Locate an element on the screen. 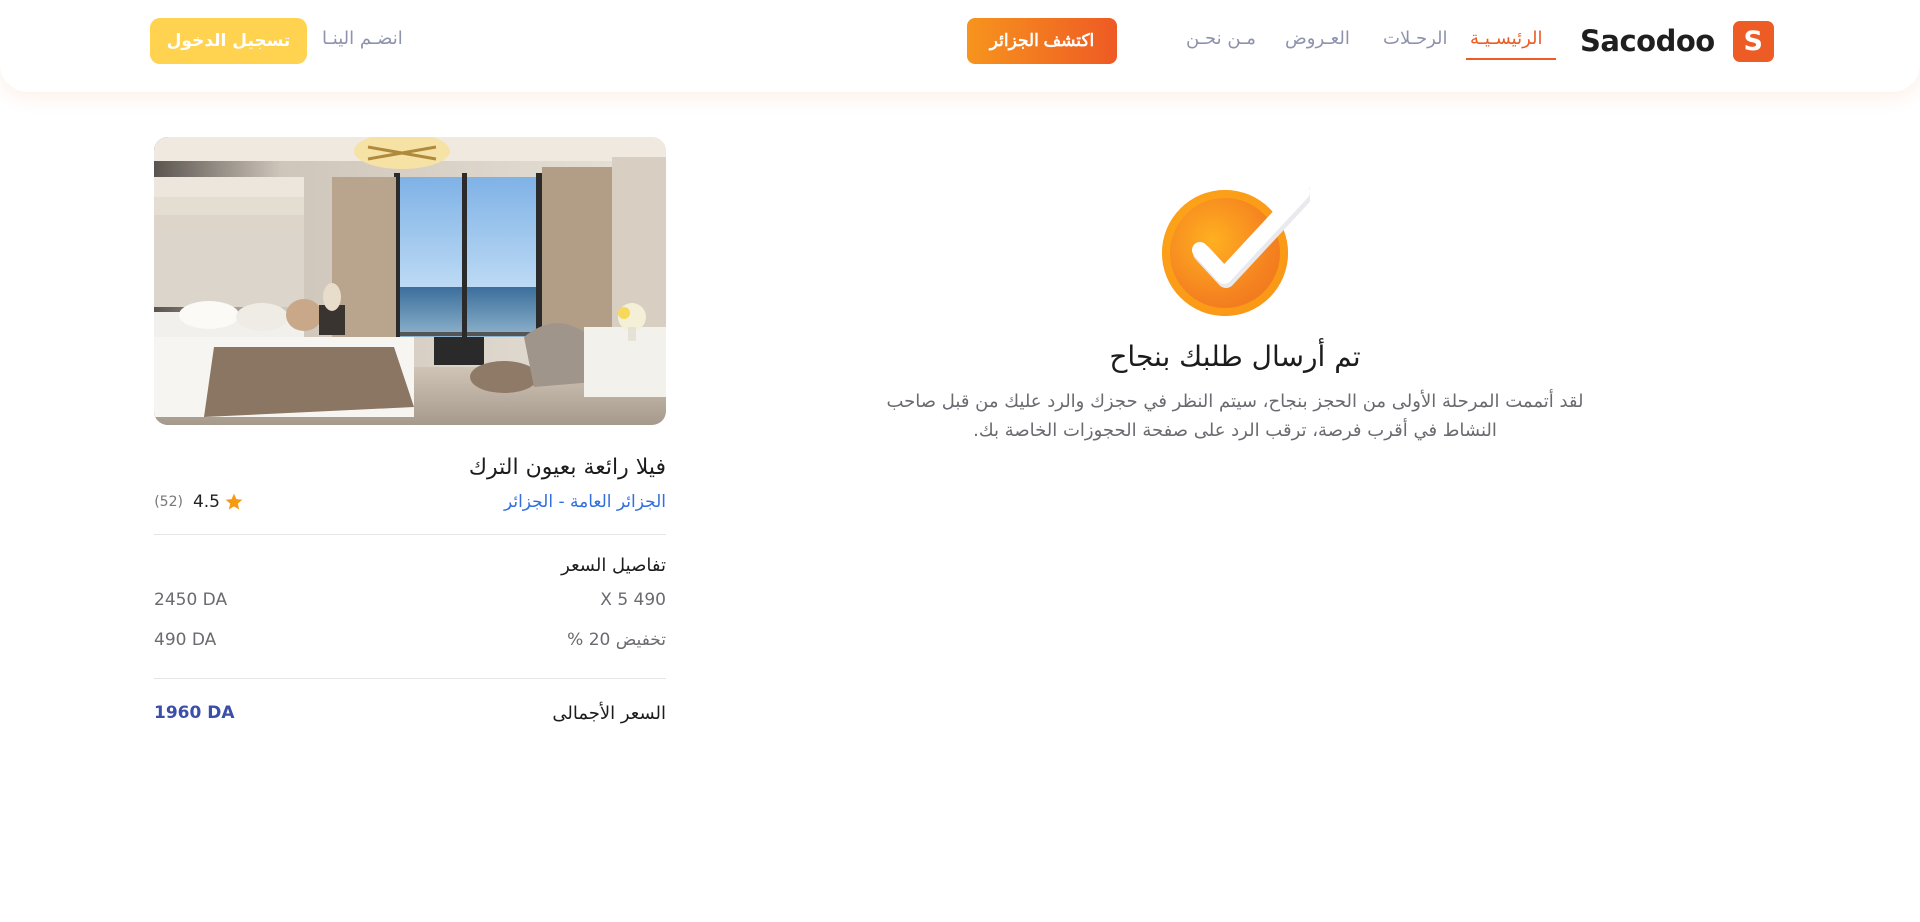  bedroom-photo is located at coordinates (410, 281).